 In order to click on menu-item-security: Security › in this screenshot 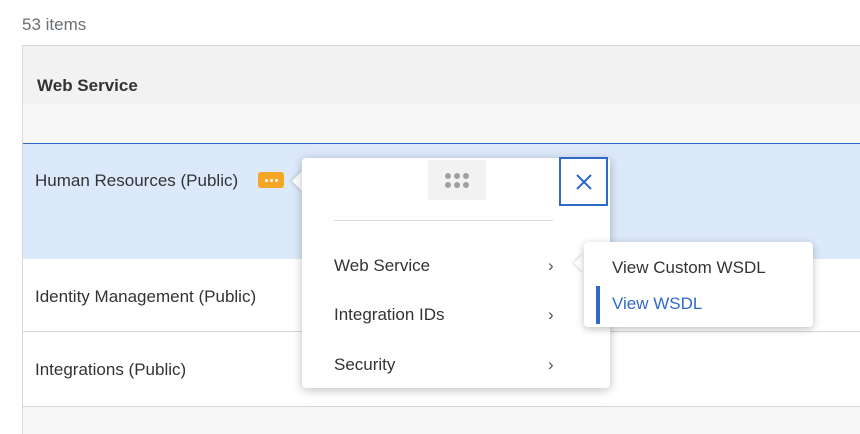, I will do `click(449, 364)`.